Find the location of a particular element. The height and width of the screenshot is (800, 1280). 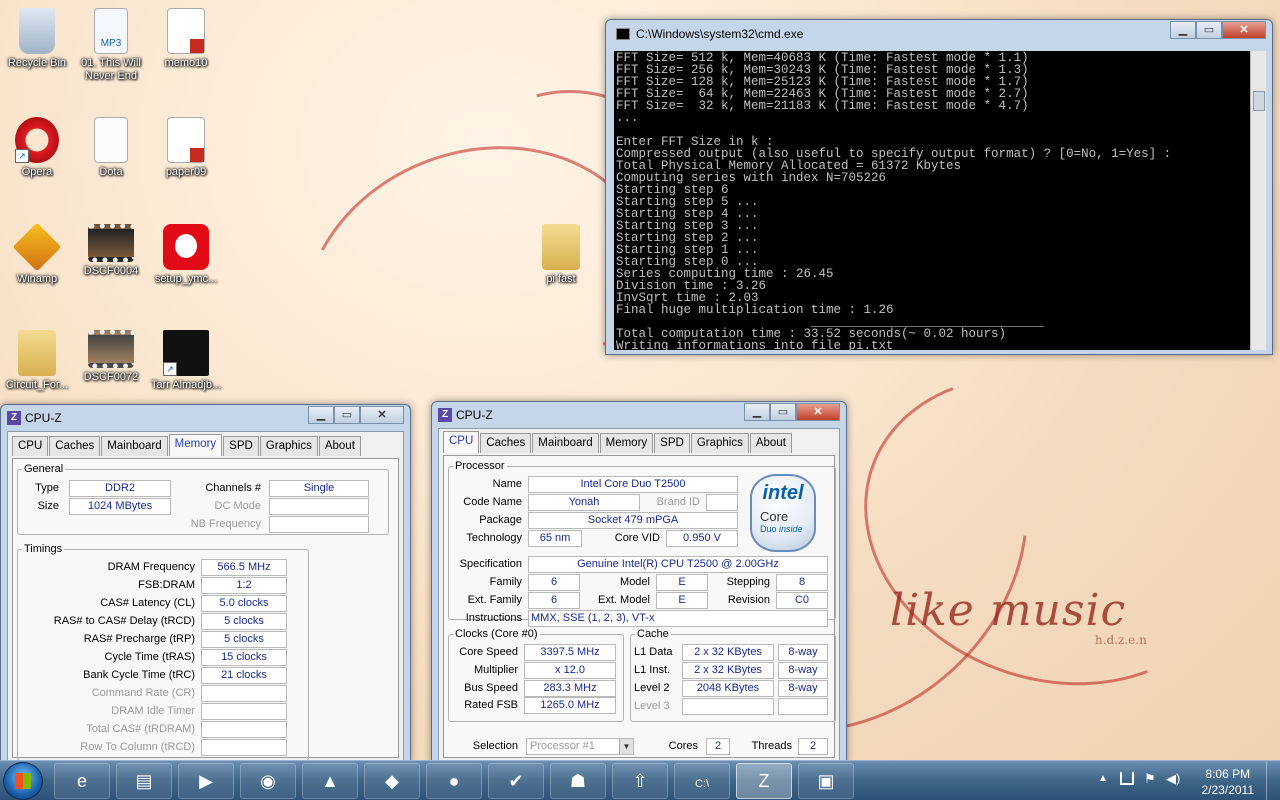

timing-label: Total CAS# (tRDRAM) is located at coordinates (140, 729).